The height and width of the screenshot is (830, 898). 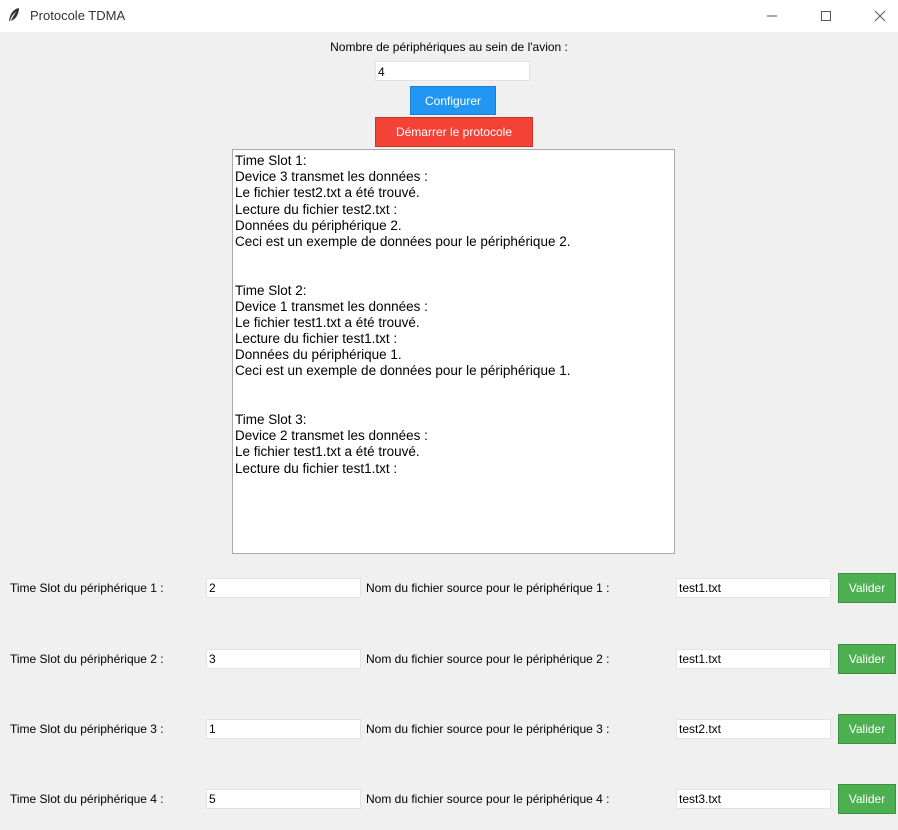 What do you see at coordinates (78, 15) in the screenshot?
I see `window-title: Protocole TDMA` at bounding box center [78, 15].